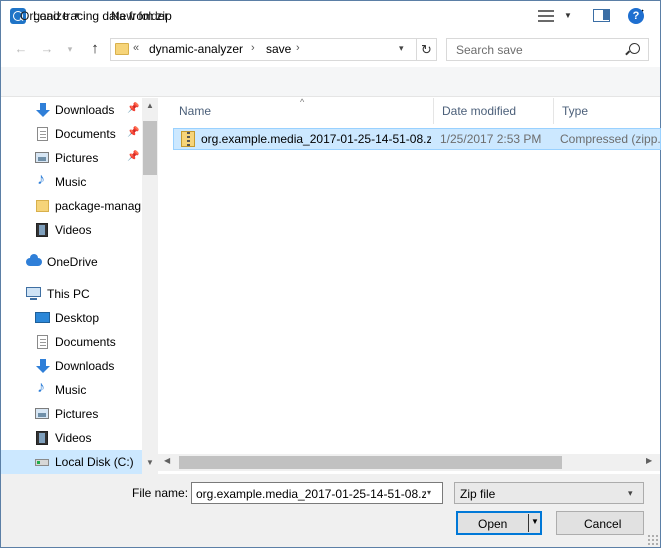 Image resolution: width=661 pixels, height=548 pixels. I want to click on this-pc-icon, so click(33, 293).